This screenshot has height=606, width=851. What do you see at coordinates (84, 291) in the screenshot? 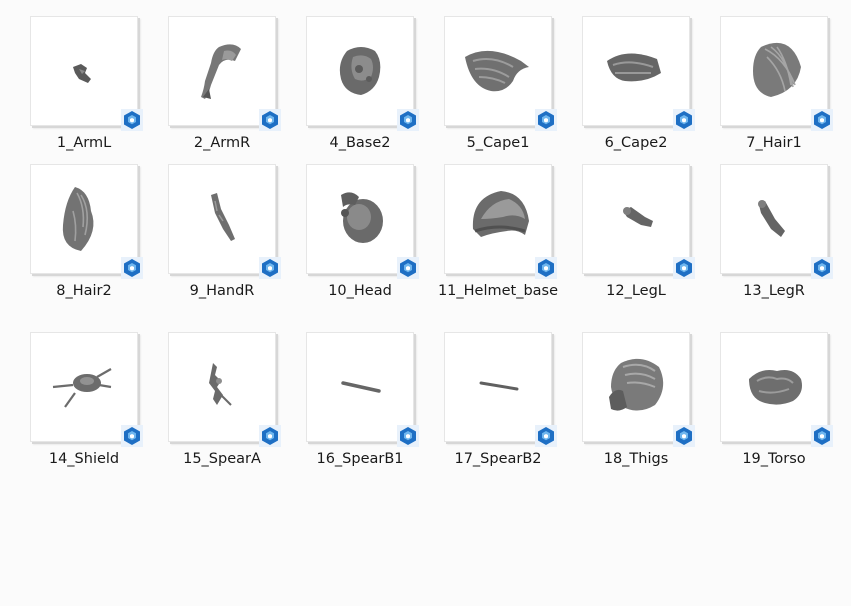
I see `file-name: 8_Hair2` at bounding box center [84, 291].